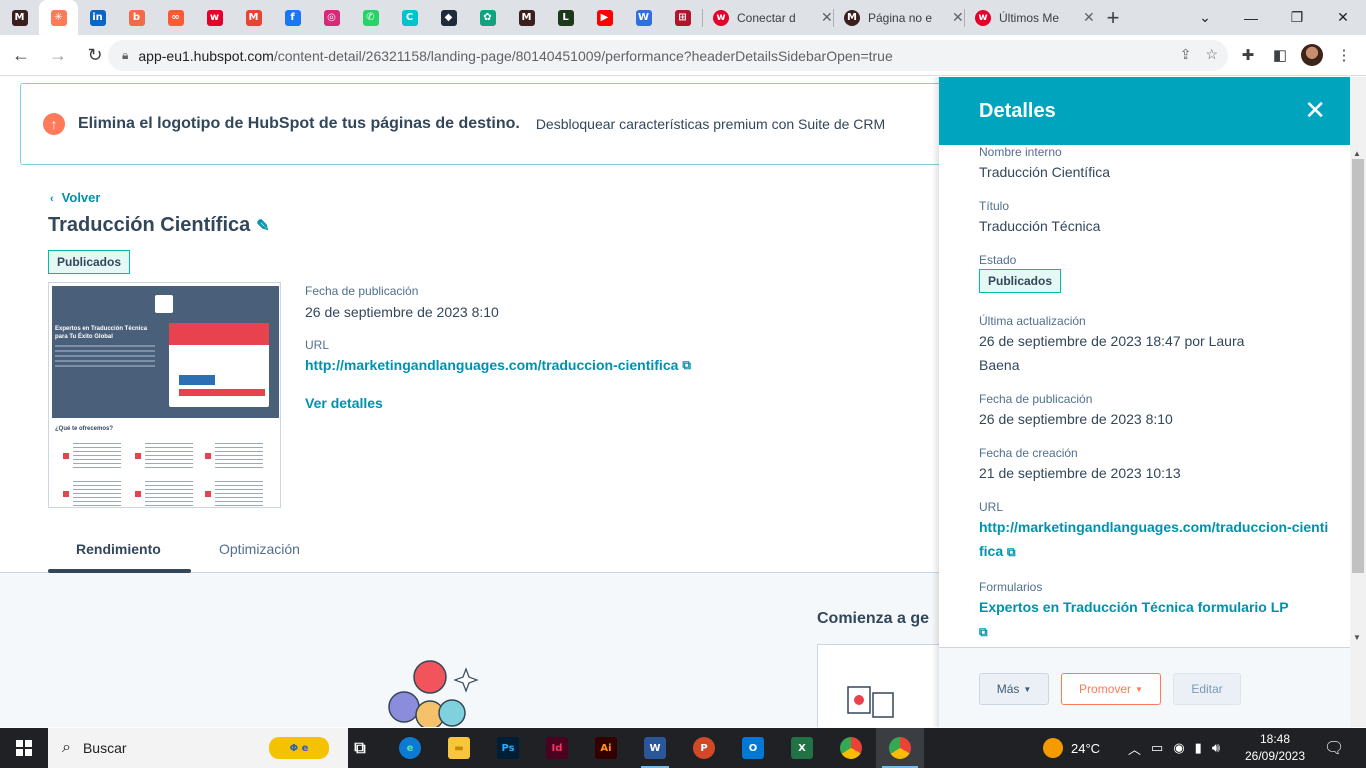 The image size is (1366, 768). What do you see at coordinates (704, 748) in the screenshot?
I see `powerpoint-icon: P` at bounding box center [704, 748].